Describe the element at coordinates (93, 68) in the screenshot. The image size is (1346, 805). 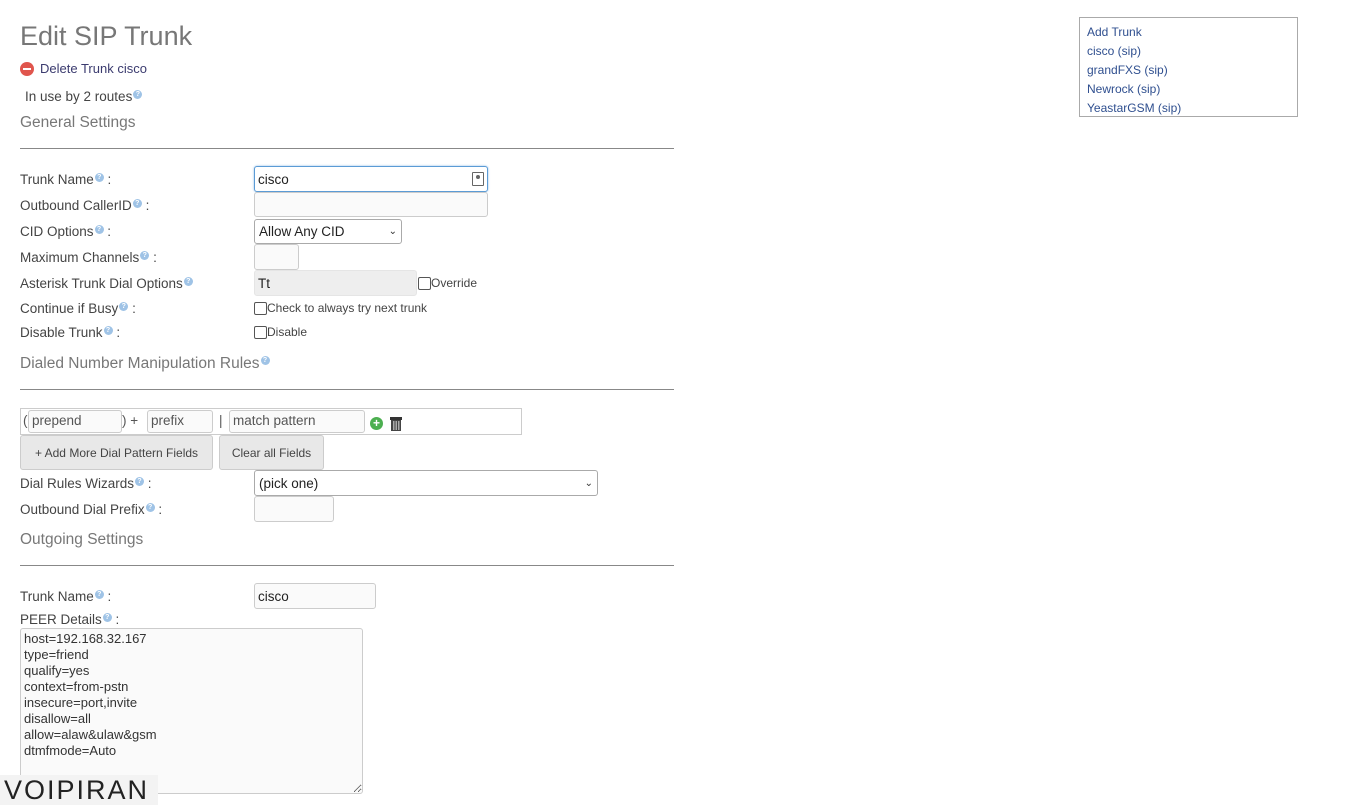
I see `delete-trunk-label: Delete Trunk cisco` at that location.